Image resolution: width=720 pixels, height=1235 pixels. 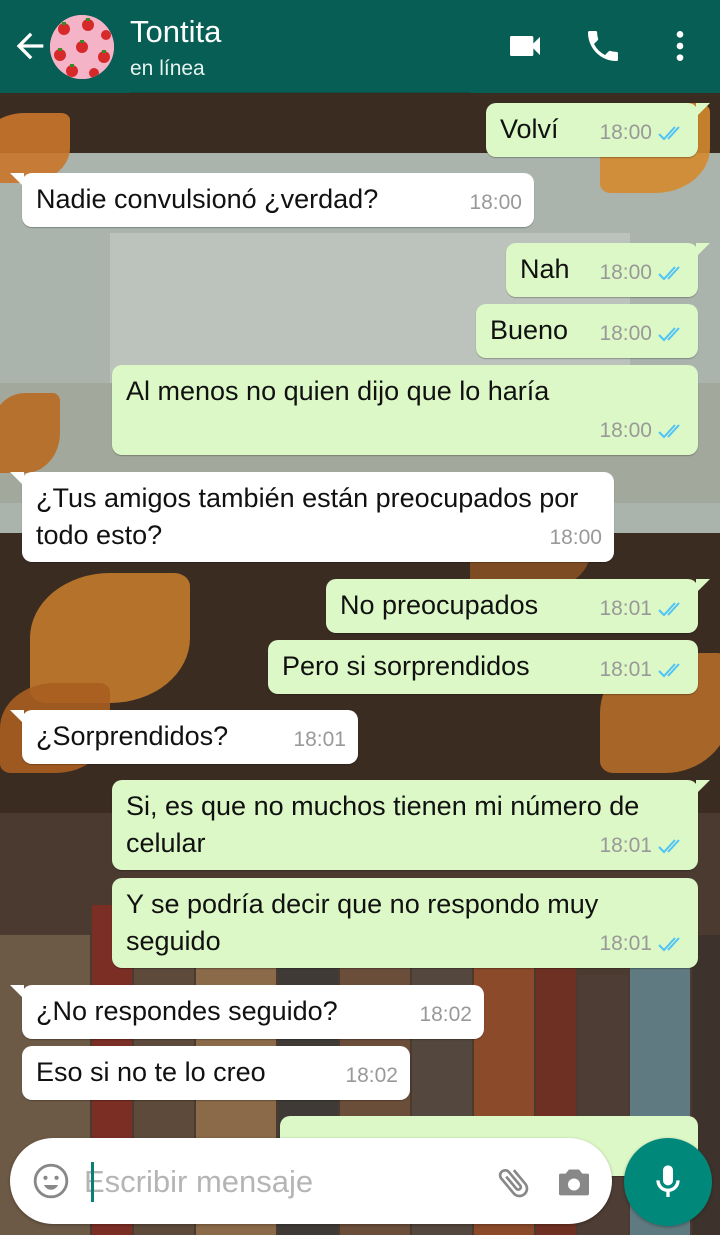 I want to click on message-text: Nah, so click(x=545, y=269).